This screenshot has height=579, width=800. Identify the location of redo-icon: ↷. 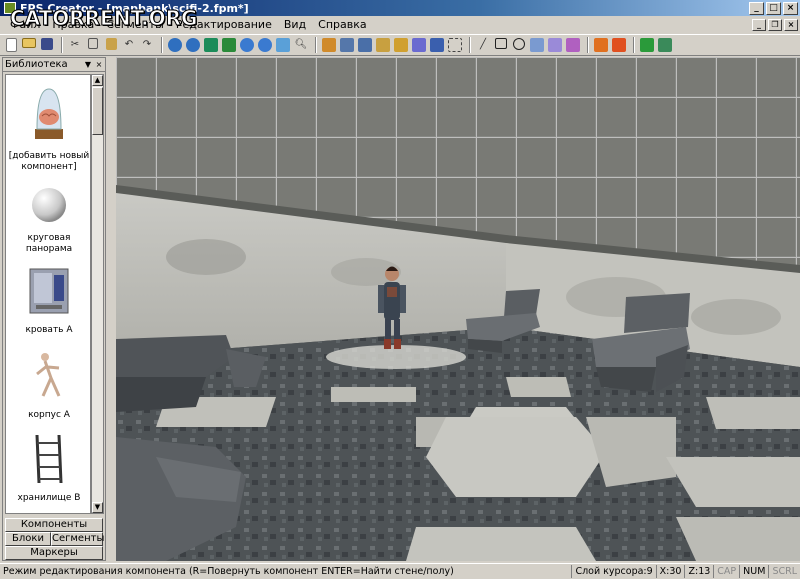
(147, 45).